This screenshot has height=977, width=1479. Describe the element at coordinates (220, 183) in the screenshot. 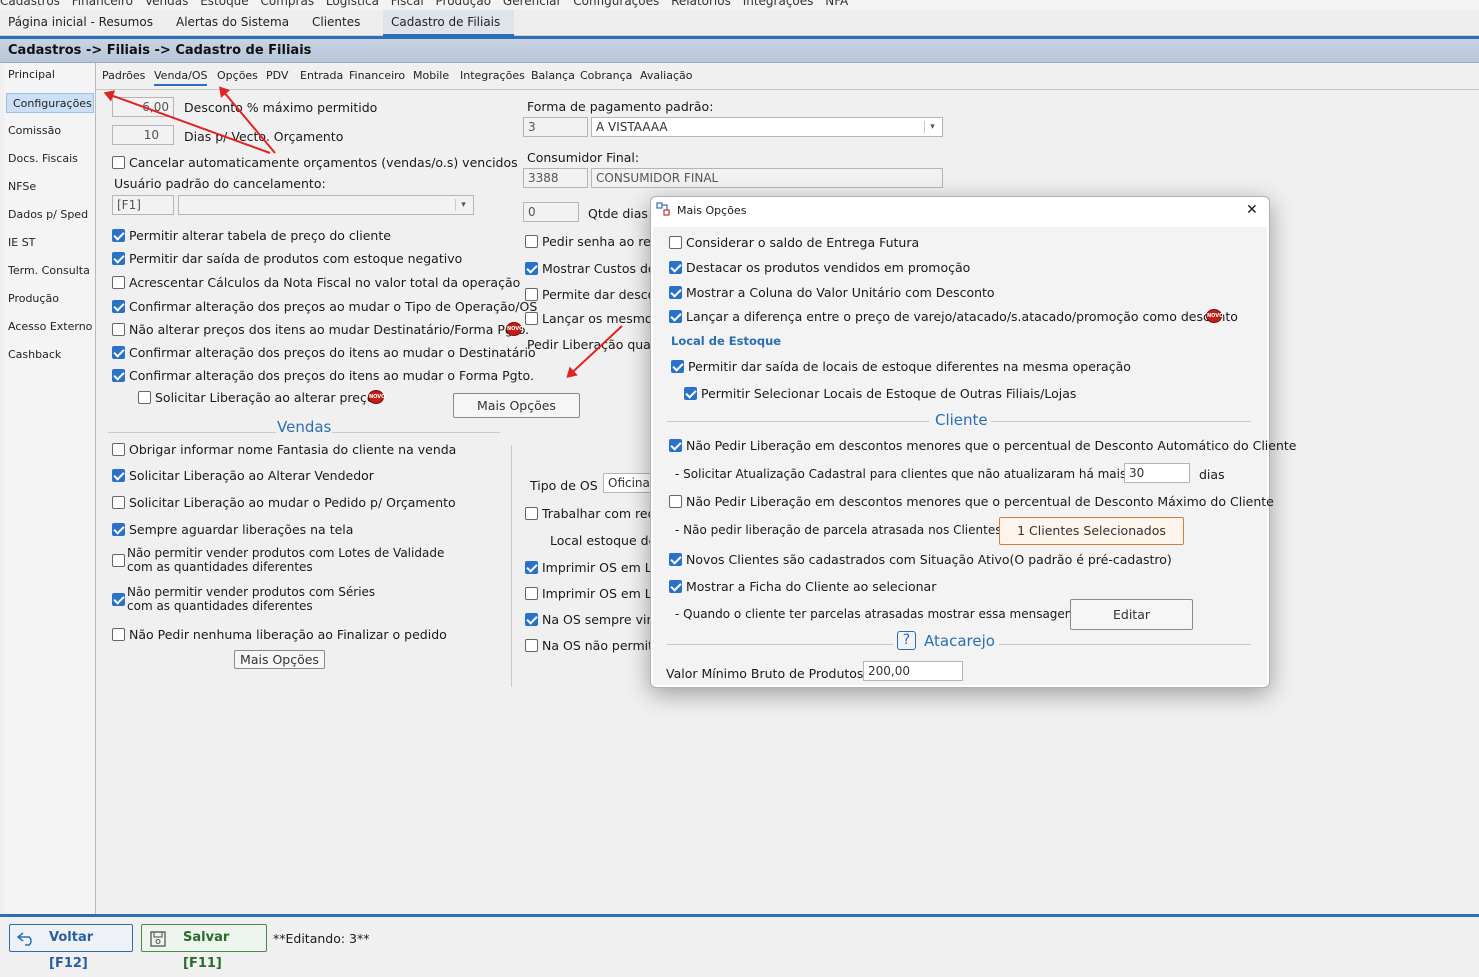

I see `usuario-label: Usuário padrão do cancelamento:` at that location.